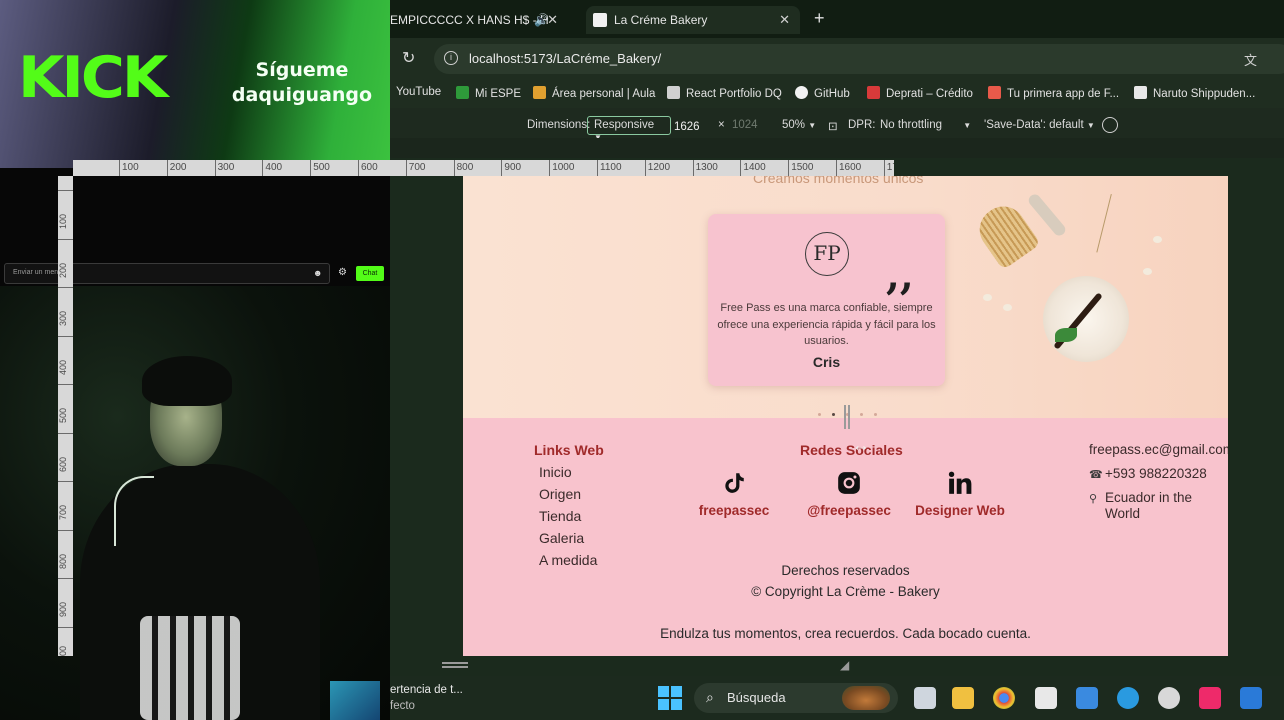 This screenshot has height=720, width=1284. Describe the element at coordinates (800, 168) in the screenshot. I see `ruler-tick: 1500` at that location.